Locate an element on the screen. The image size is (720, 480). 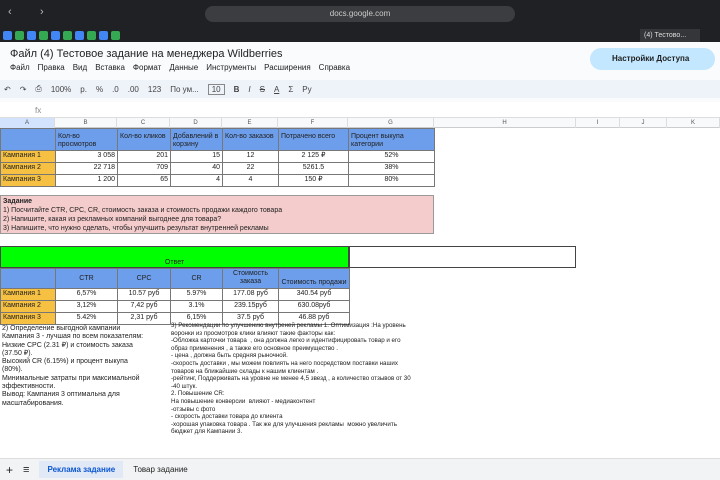
format-button: 123 is located at coordinates (154, 89).